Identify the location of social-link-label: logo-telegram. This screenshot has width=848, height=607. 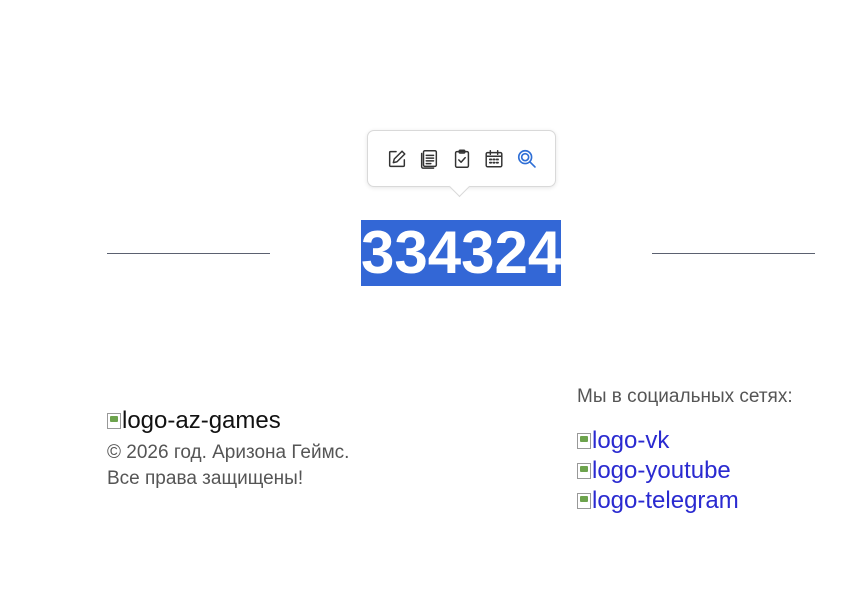
(665, 500).